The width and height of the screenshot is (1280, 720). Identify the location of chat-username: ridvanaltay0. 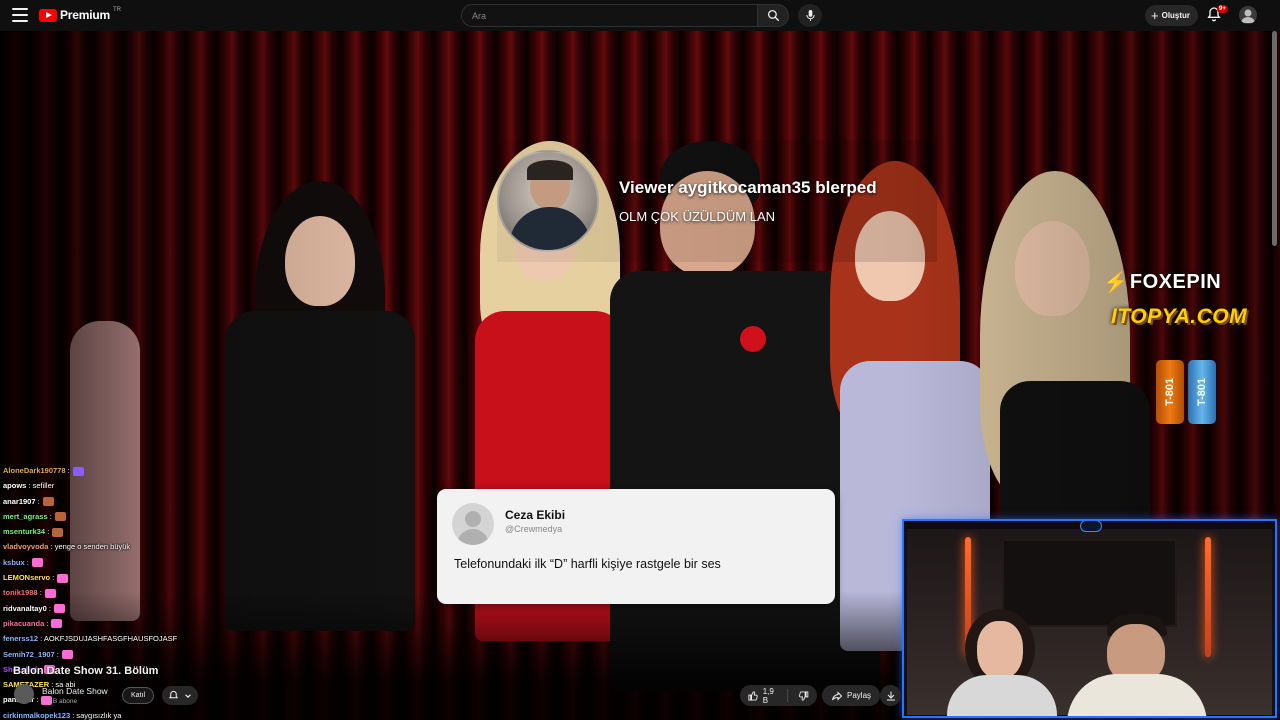
(25, 608).